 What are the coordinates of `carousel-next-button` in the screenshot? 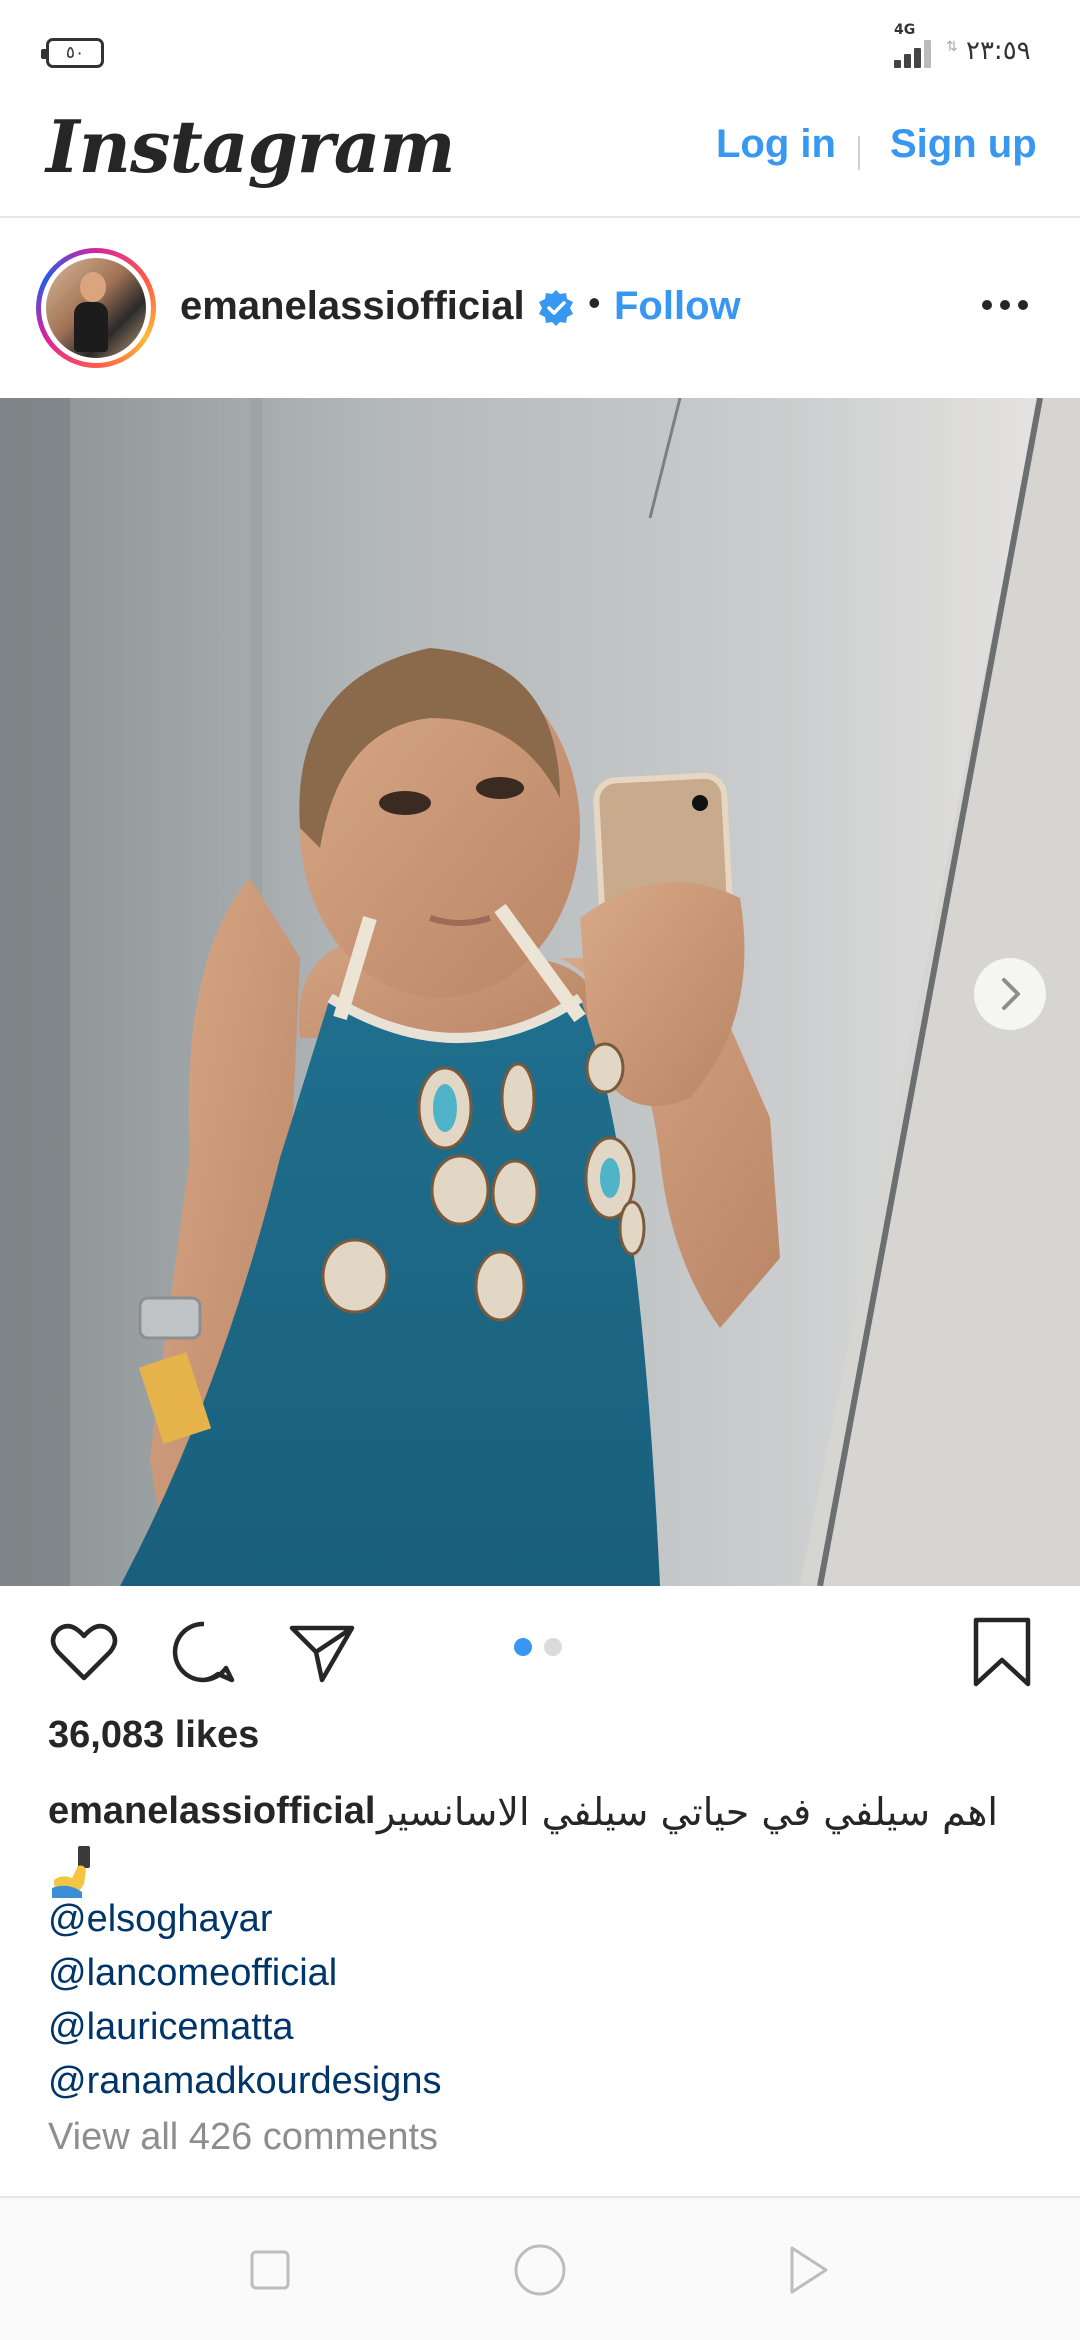 It's located at (1010, 994).